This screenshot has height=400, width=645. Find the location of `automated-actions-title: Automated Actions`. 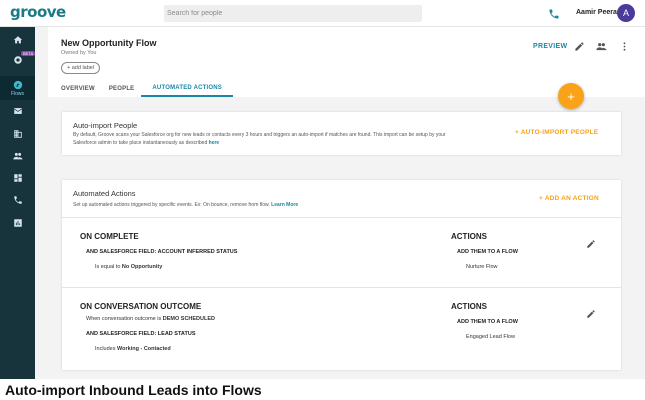

automated-actions-title: Automated Actions is located at coordinates (104, 193).